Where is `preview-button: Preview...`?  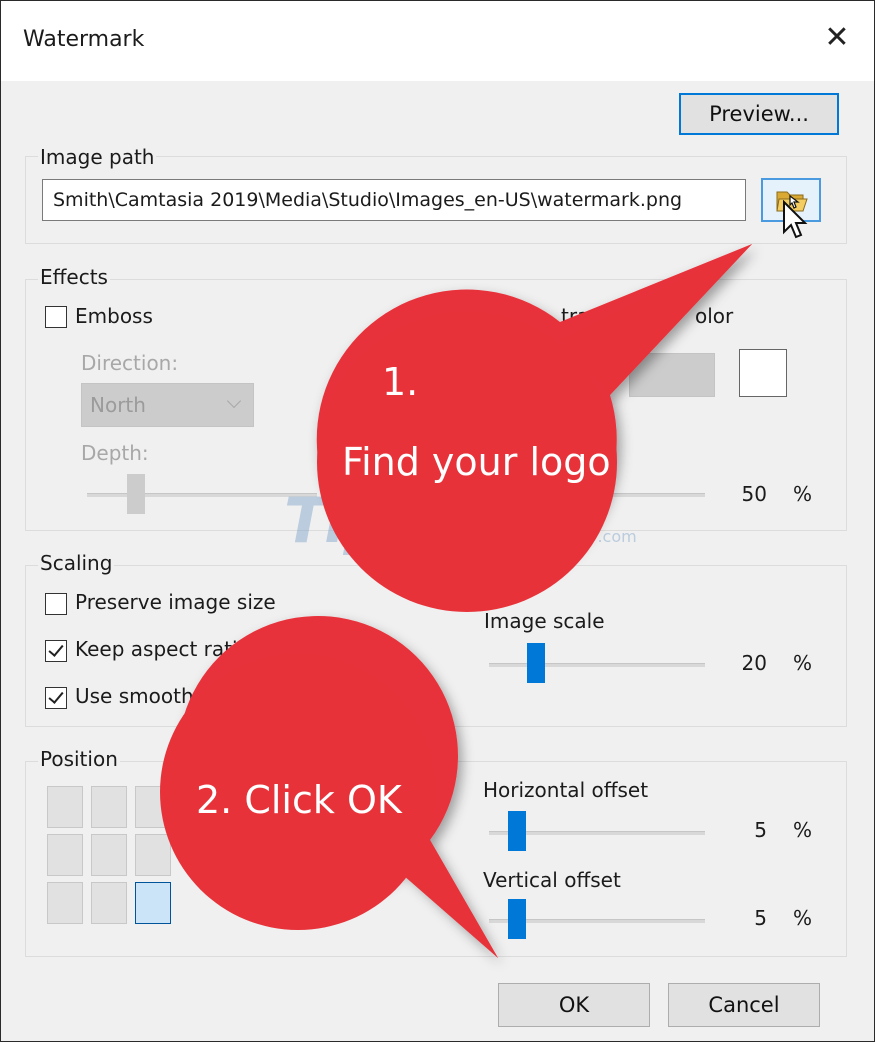 preview-button: Preview... is located at coordinates (759, 114).